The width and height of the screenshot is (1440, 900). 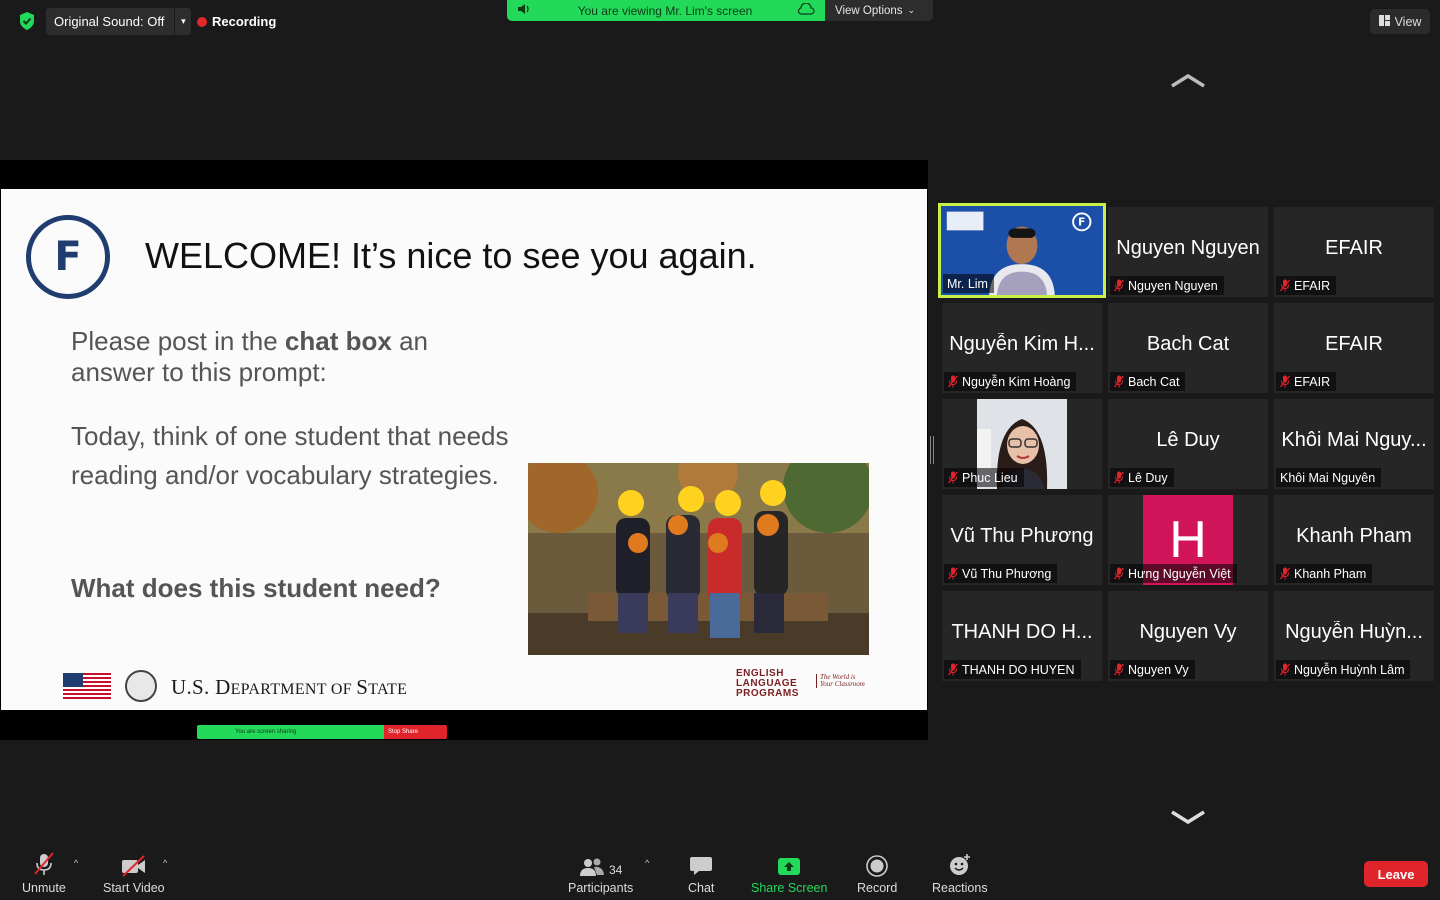 What do you see at coordinates (1330, 573) in the screenshot?
I see `participant-name: Khanh Pham` at bounding box center [1330, 573].